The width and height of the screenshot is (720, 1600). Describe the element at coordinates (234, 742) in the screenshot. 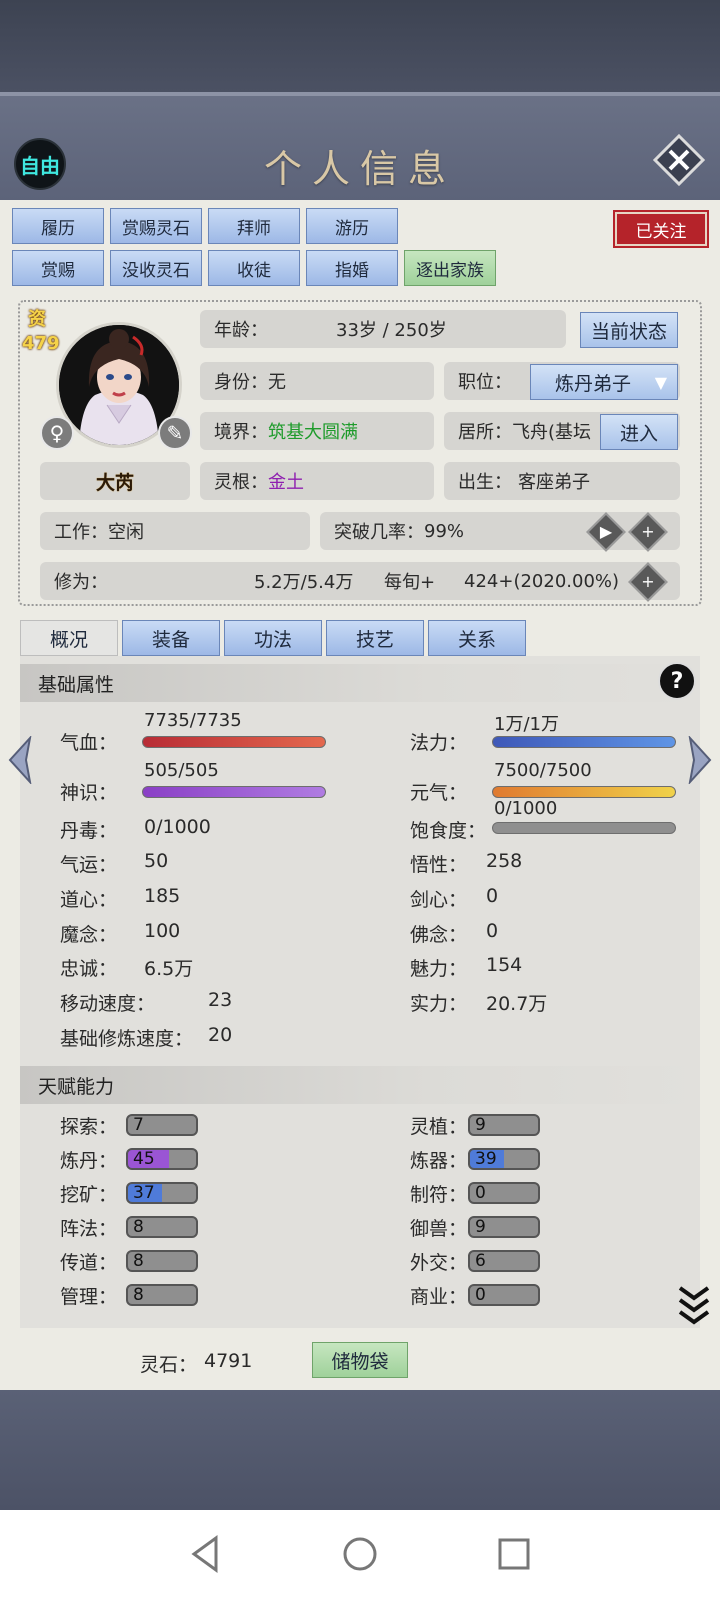

I see `hp-bar` at that location.